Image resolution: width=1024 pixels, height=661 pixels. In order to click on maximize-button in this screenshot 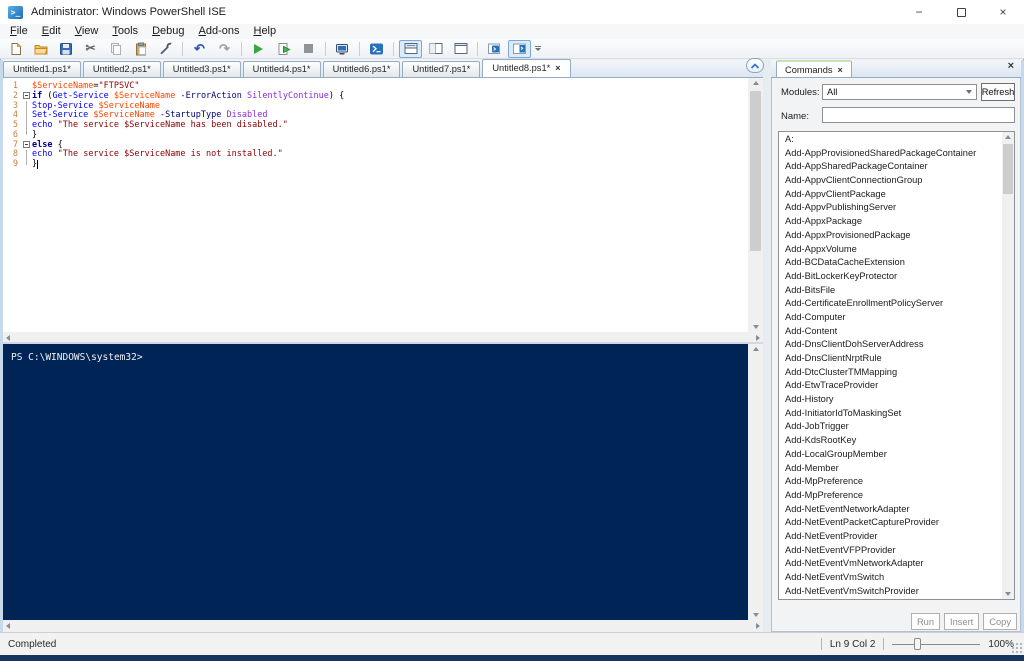, I will do `click(961, 12)`.